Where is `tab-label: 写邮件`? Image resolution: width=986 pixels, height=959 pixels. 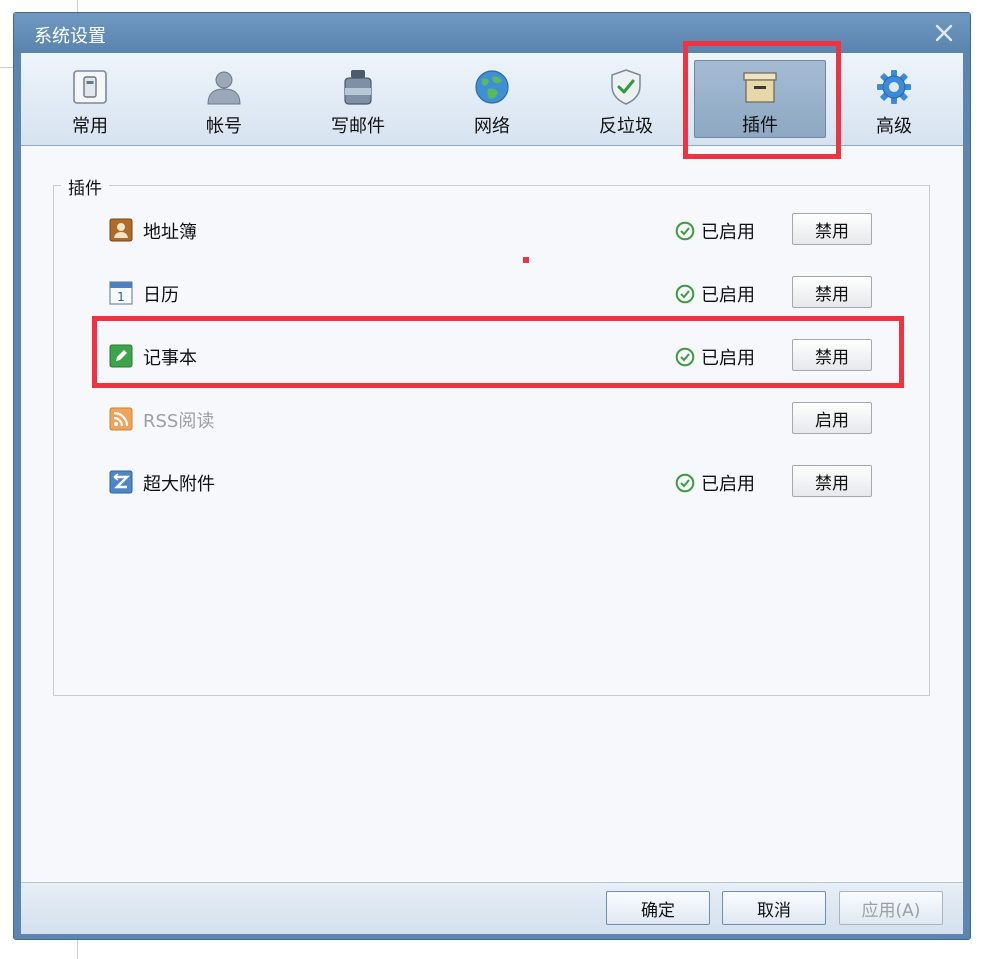 tab-label: 写邮件 is located at coordinates (358, 126).